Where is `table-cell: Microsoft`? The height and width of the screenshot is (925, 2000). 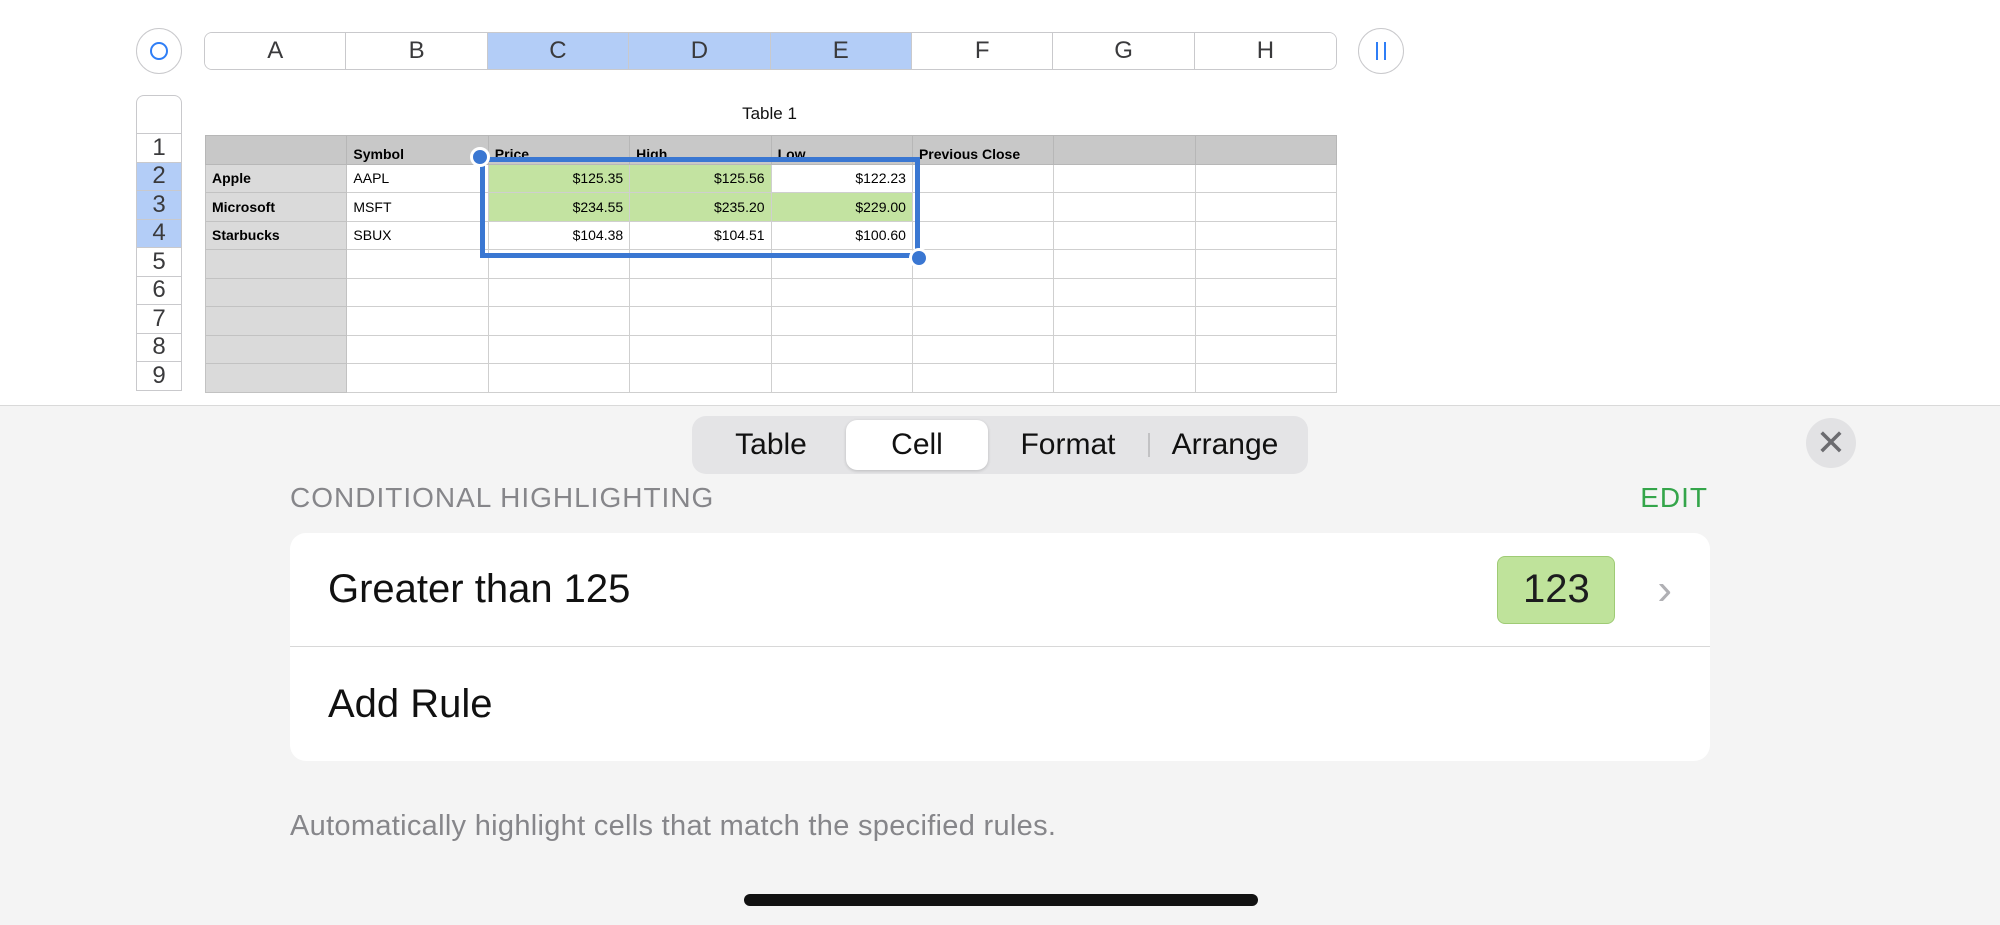 table-cell: Microsoft is located at coordinates (276, 207).